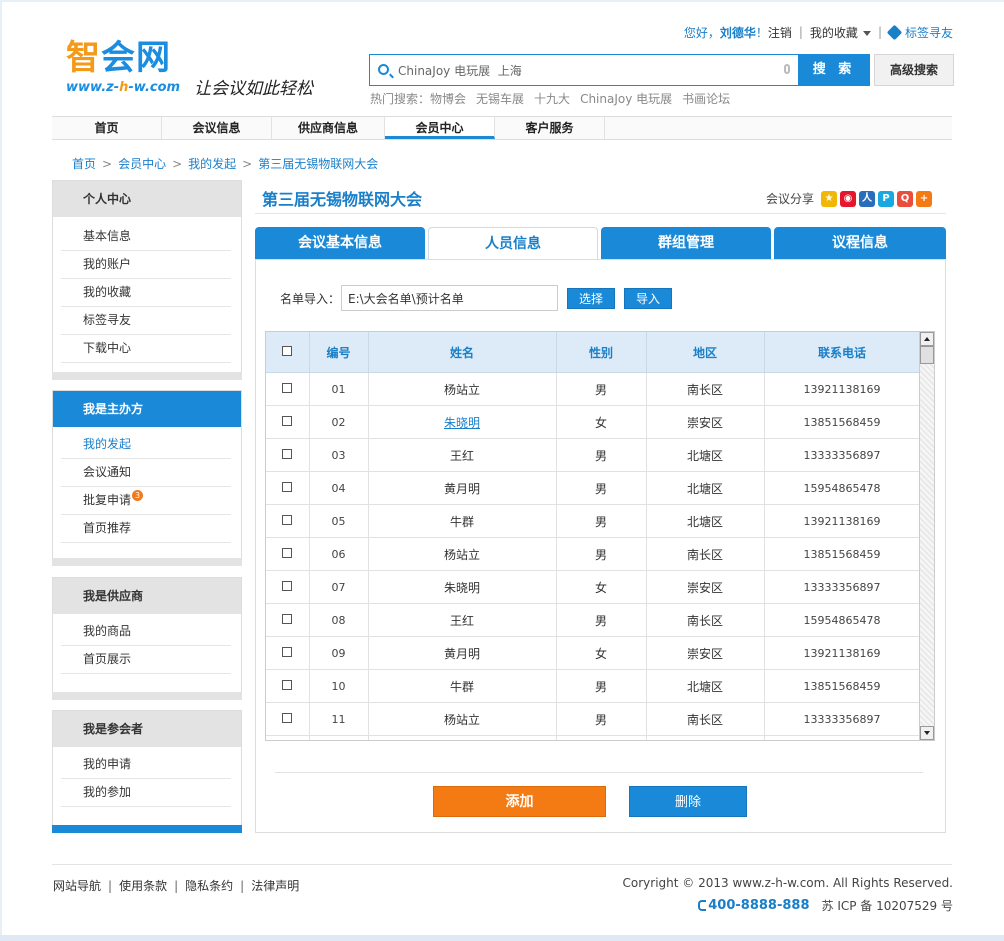 This screenshot has width=1004, height=941. I want to click on nav-home: 首页, so click(107, 128).